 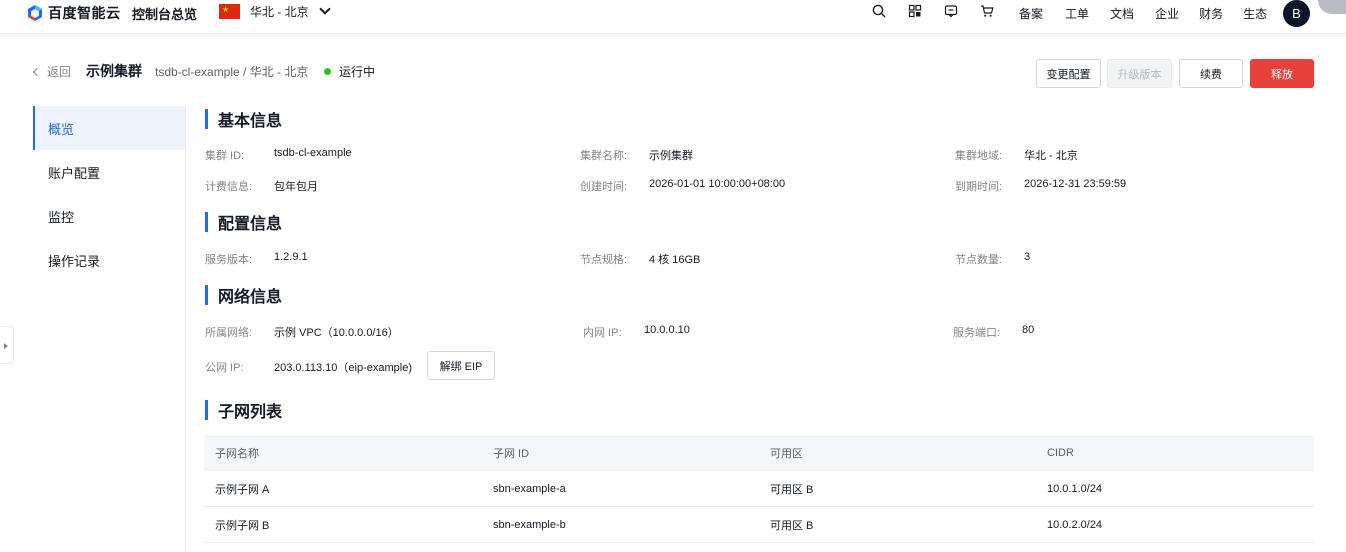 I want to click on user-avatar: B, so click(x=1296, y=13).